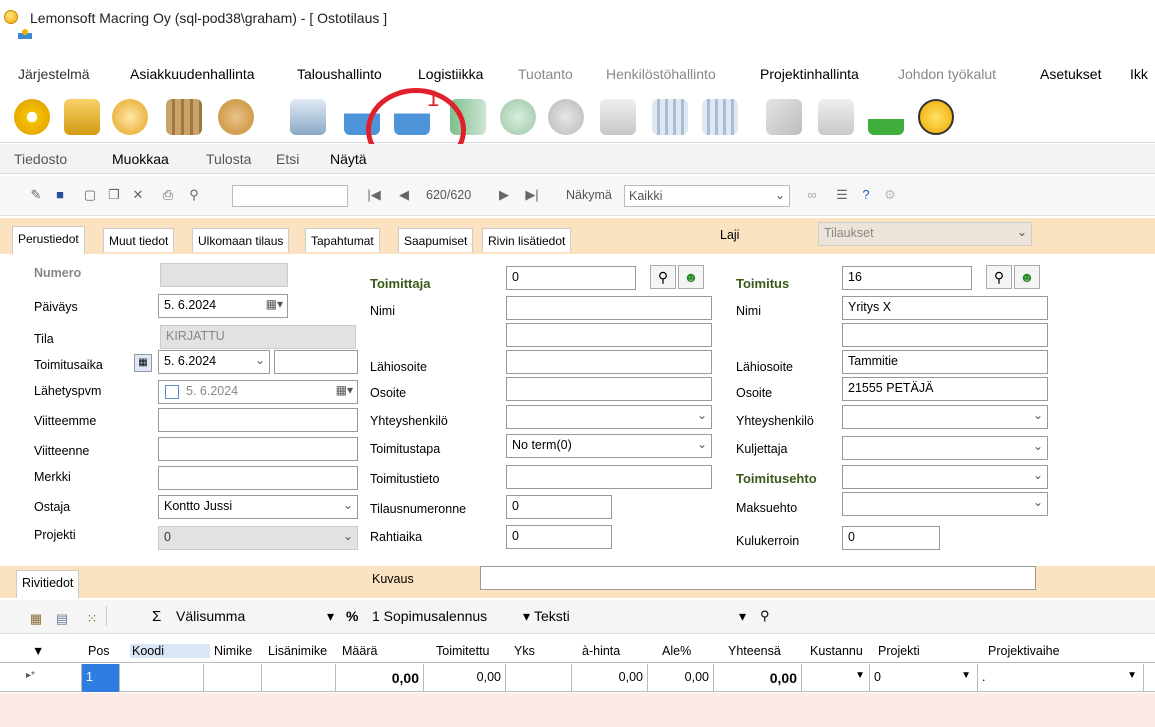 The height and width of the screenshot is (727, 1155). Describe the element at coordinates (670, 117) in the screenshot. I see `chart-icon` at that location.